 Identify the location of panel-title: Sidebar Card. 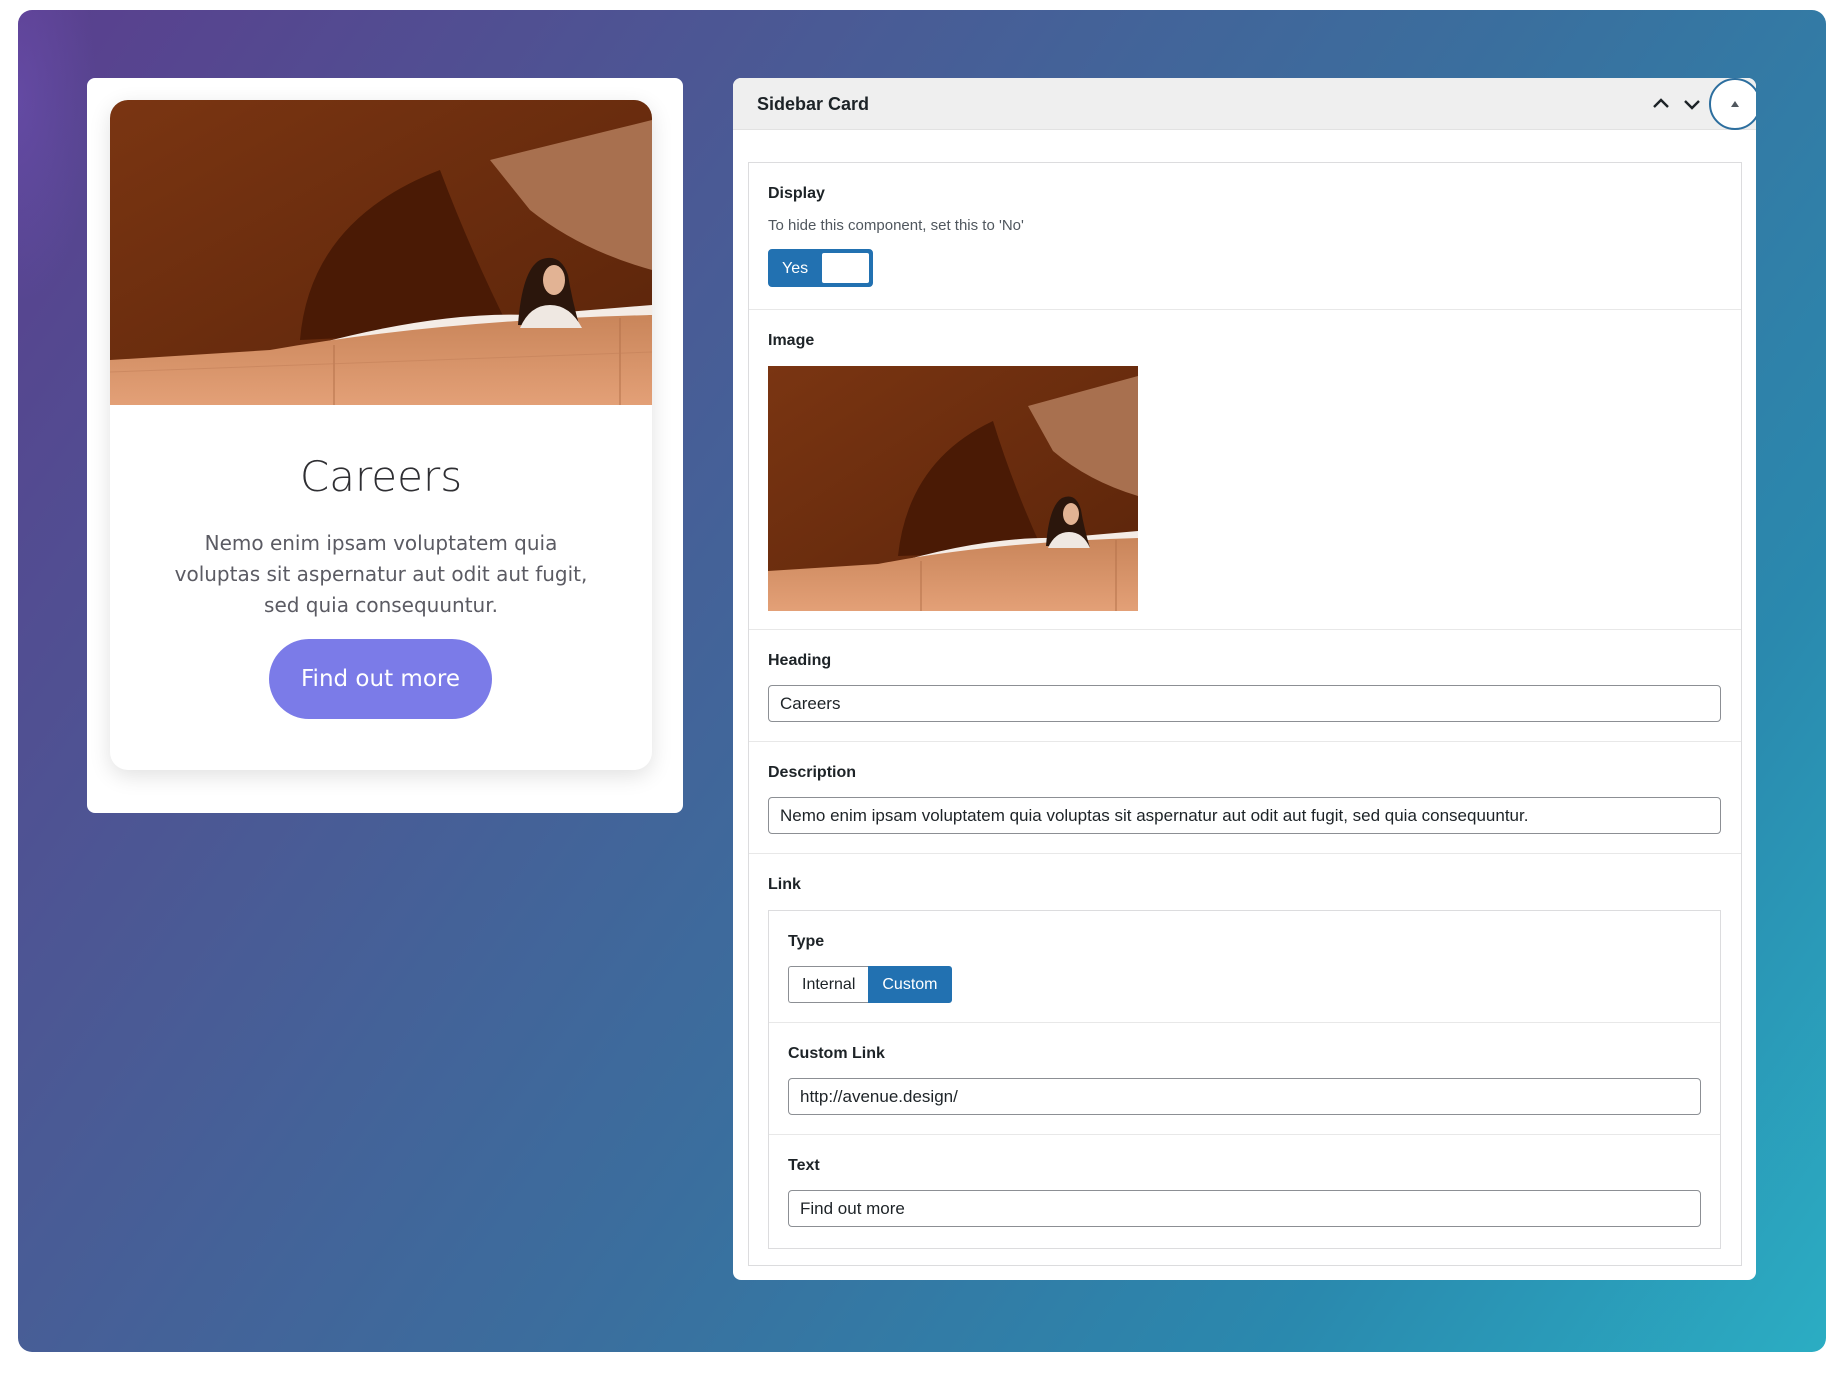
(813, 104).